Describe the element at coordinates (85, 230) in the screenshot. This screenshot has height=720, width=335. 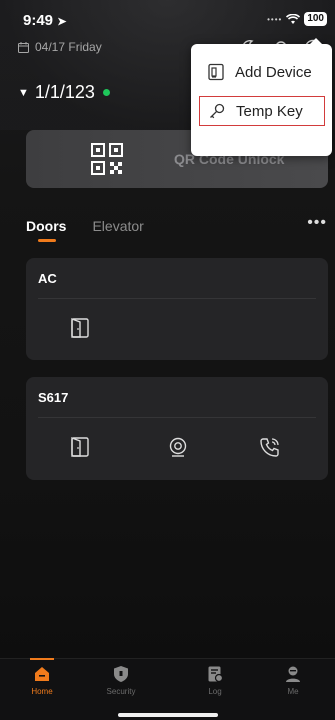
I see `tab-bar: Doors Elevator` at that location.